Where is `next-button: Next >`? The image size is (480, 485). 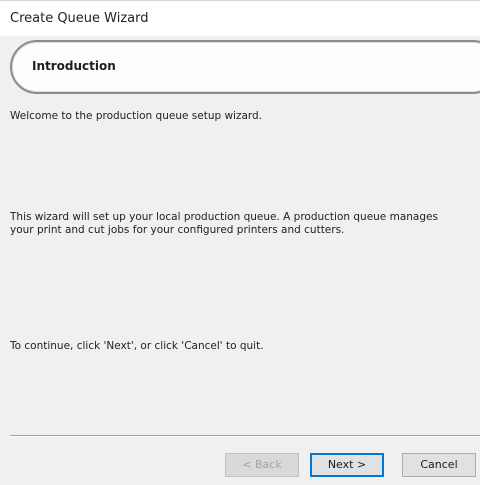
next-button: Next > is located at coordinates (347, 465).